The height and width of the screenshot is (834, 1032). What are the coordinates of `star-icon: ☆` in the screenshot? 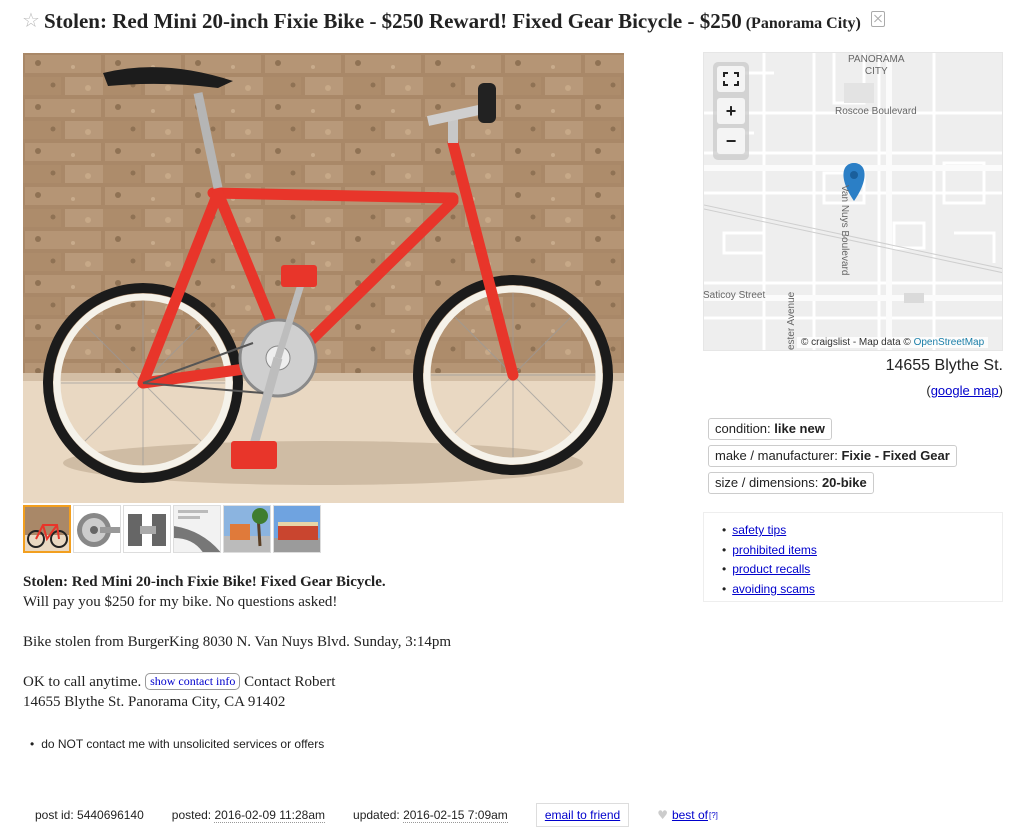 It's located at (31, 20).